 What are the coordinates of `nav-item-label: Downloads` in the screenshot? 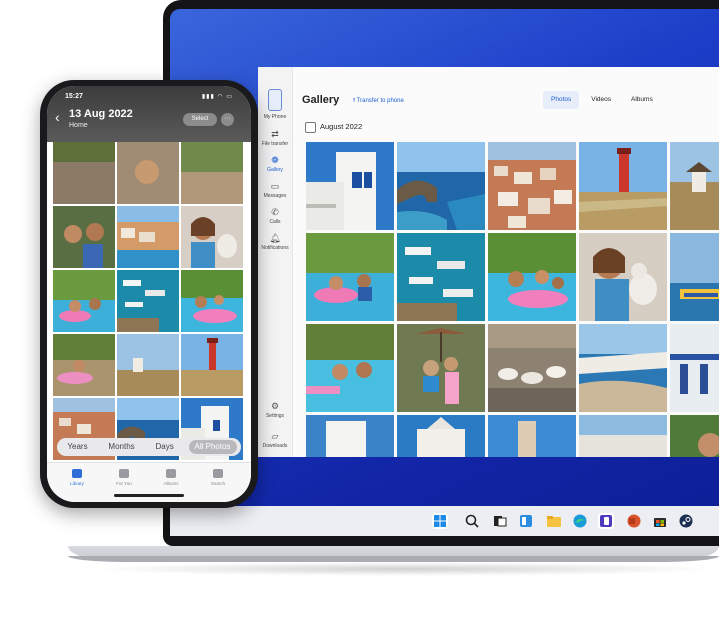 It's located at (275, 446).